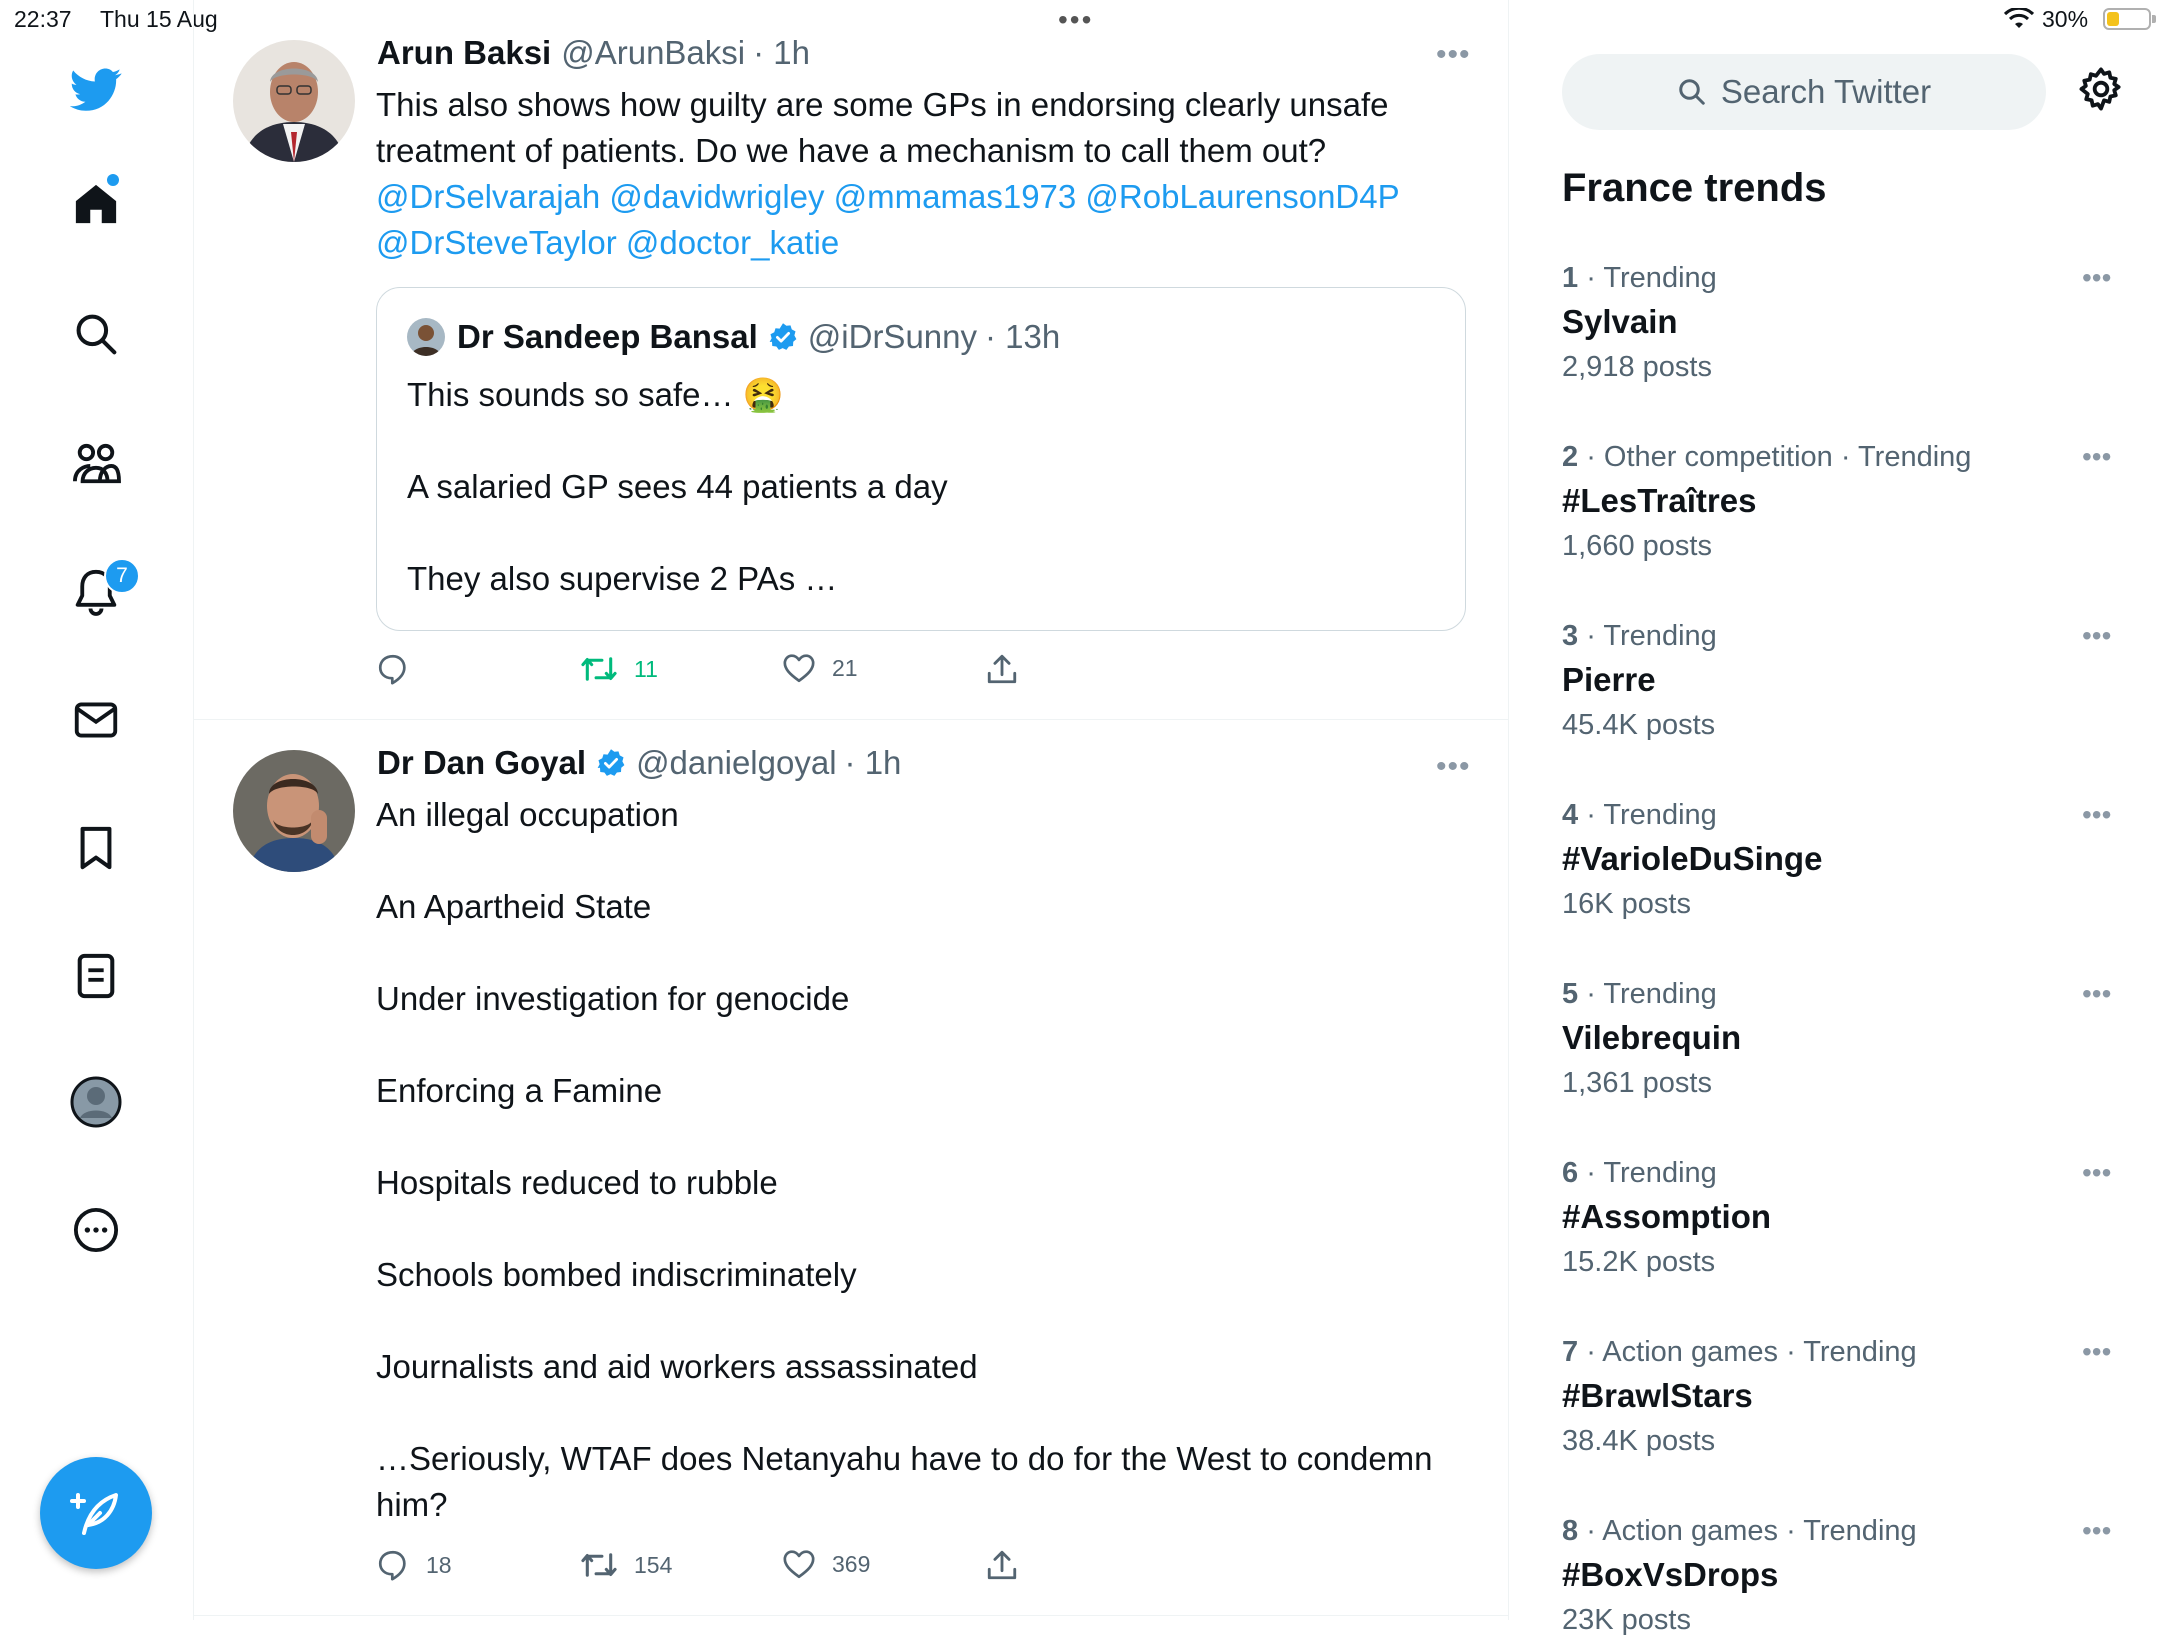 This screenshot has width=2160, height=1637. Describe the element at coordinates (1694, 188) in the screenshot. I see `trends-heading: France trends` at that location.